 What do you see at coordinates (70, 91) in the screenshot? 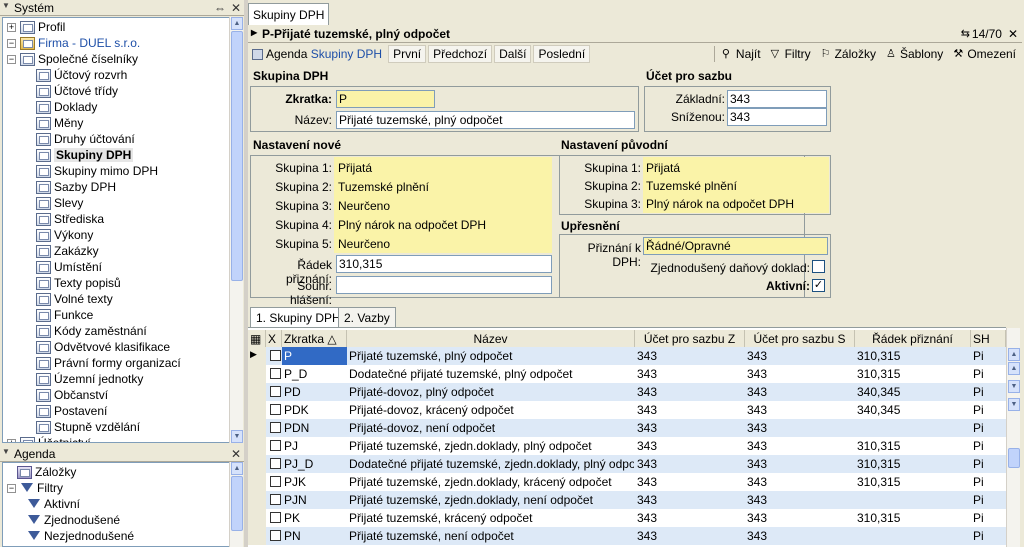
I see `tree-item: Účtové třídy` at bounding box center [70, 91].